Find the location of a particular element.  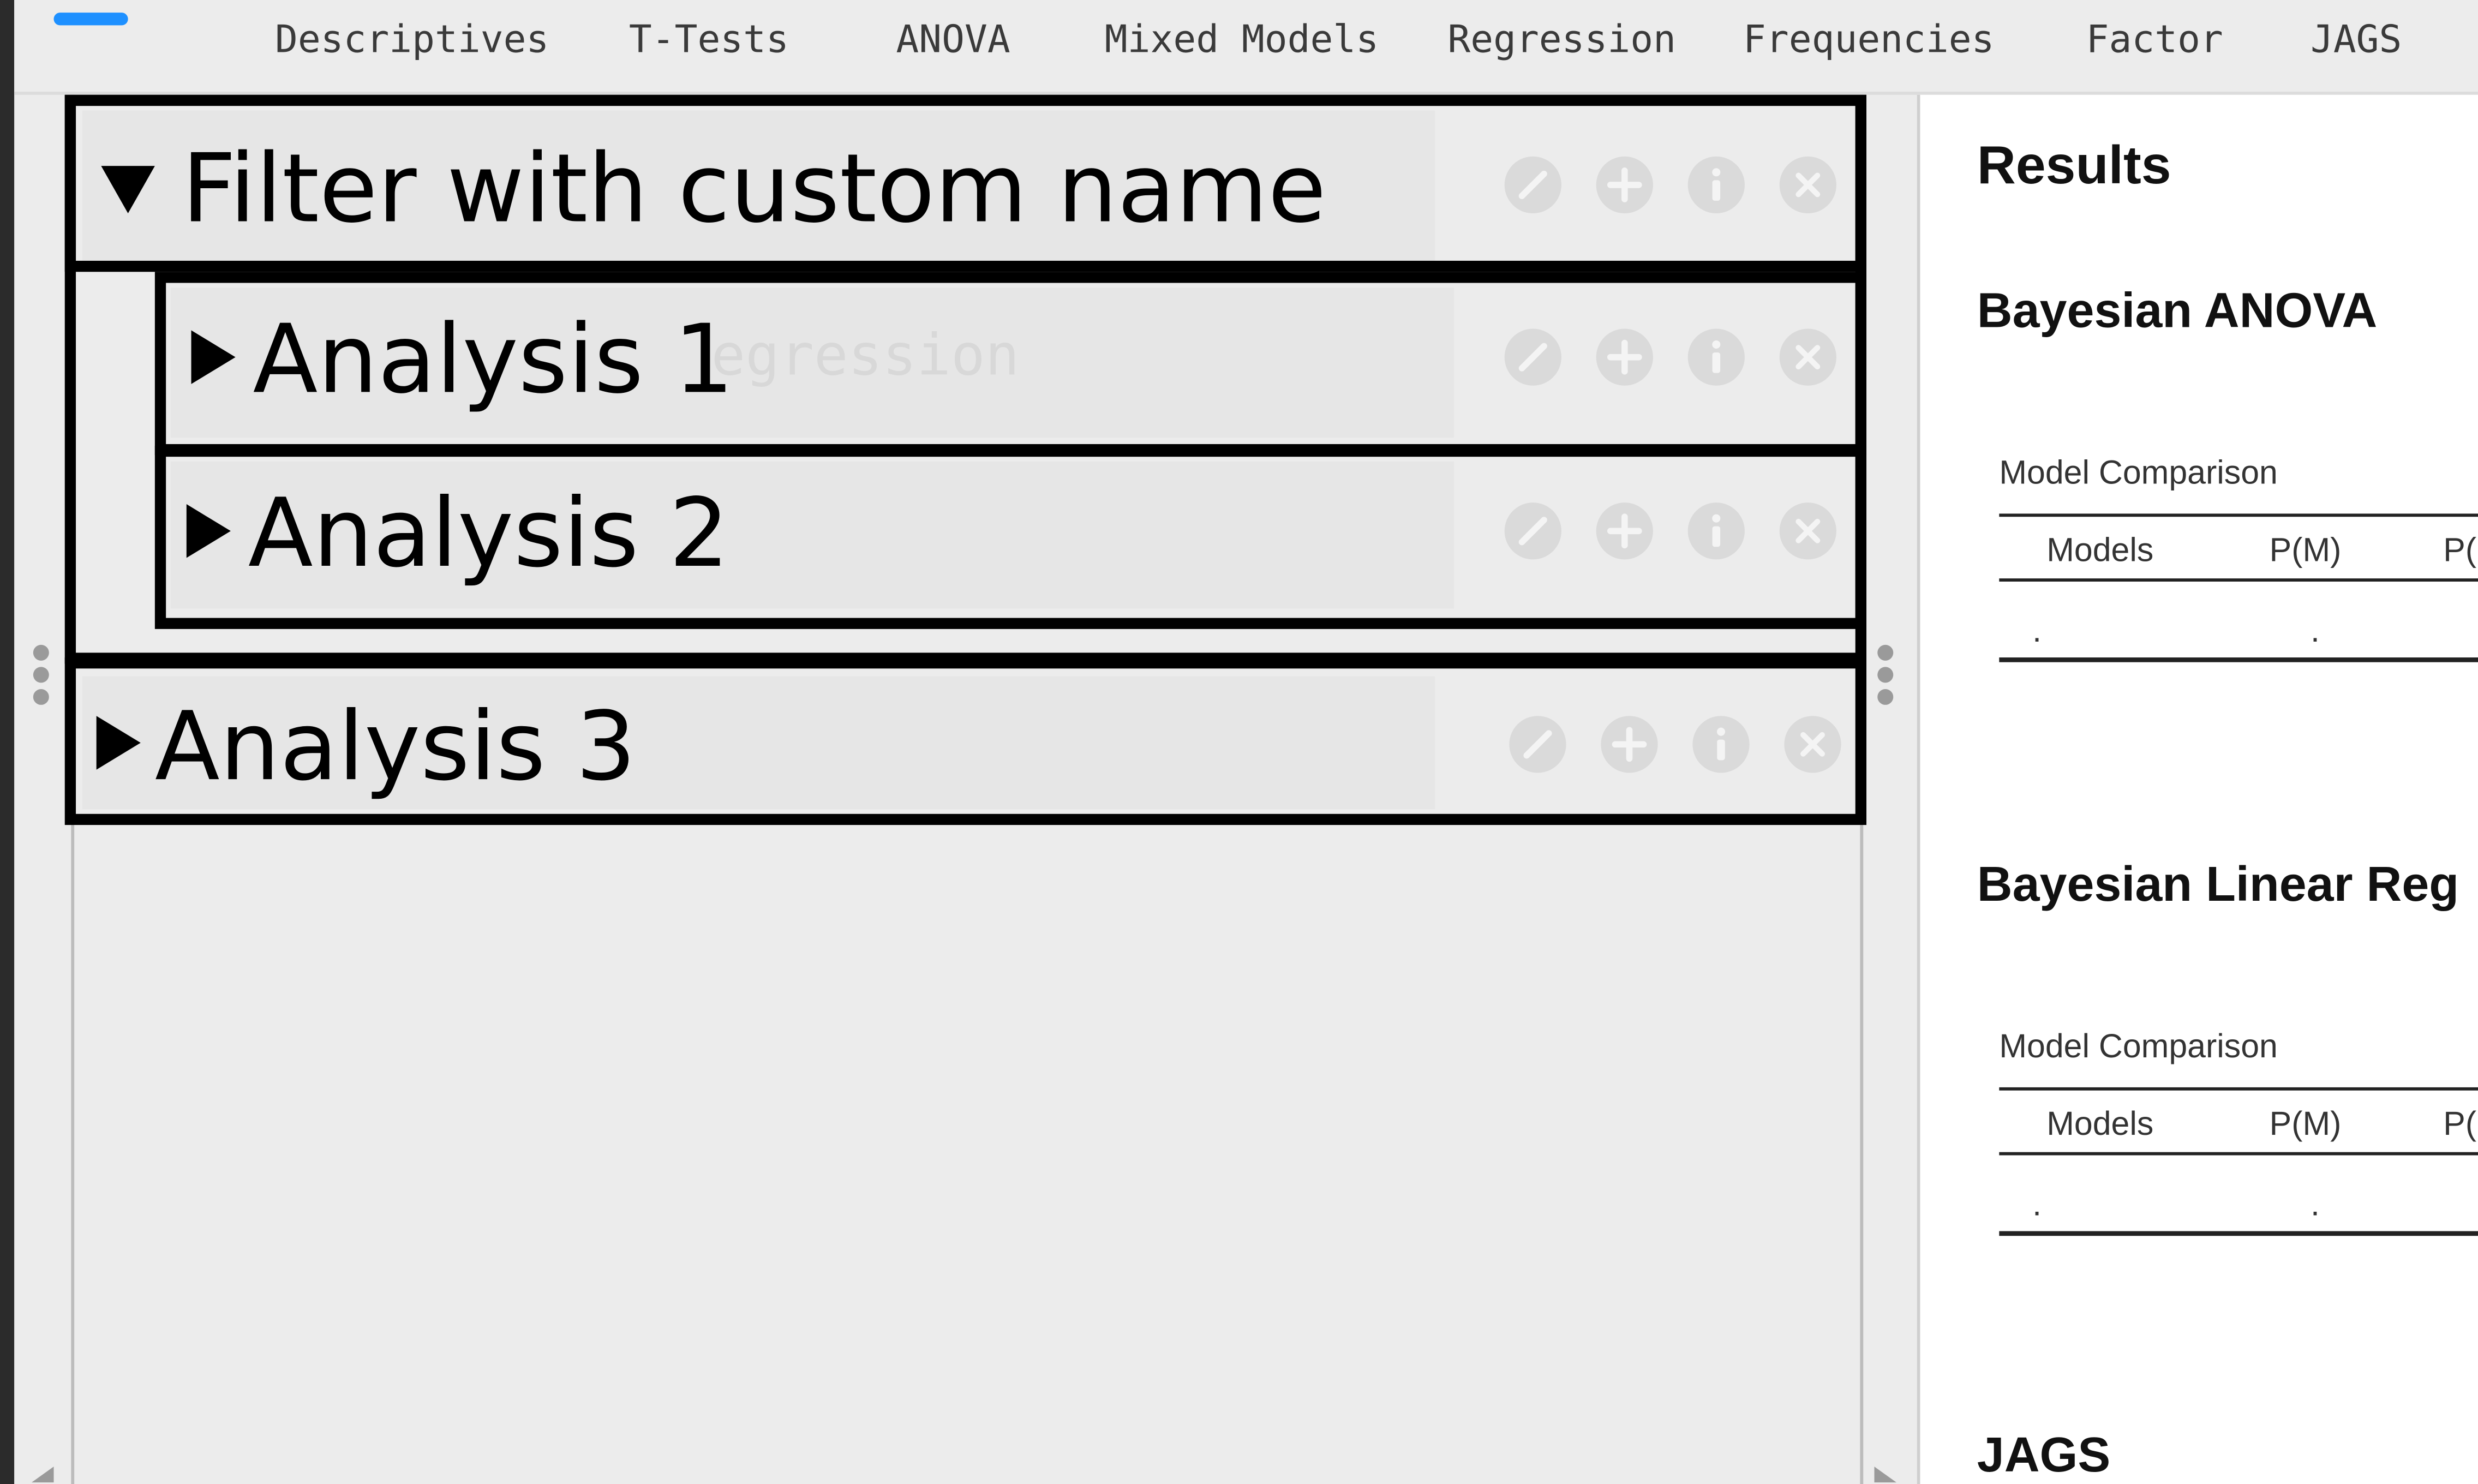

ribbon-tab-t-tests: T-Tests is located at coordinates (709, 39).